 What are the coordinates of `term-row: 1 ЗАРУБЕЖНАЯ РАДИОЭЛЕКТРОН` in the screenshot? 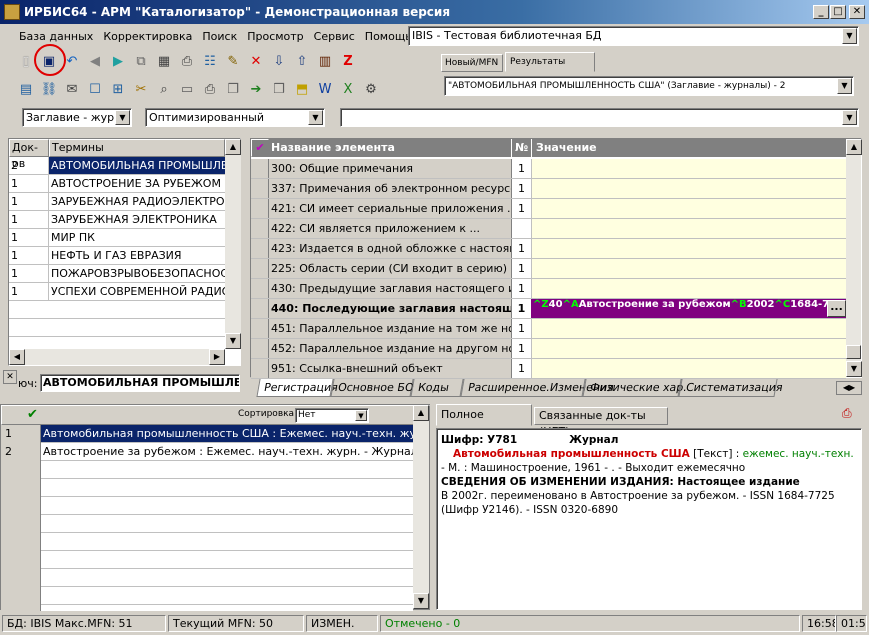 It's located at (117, 202).